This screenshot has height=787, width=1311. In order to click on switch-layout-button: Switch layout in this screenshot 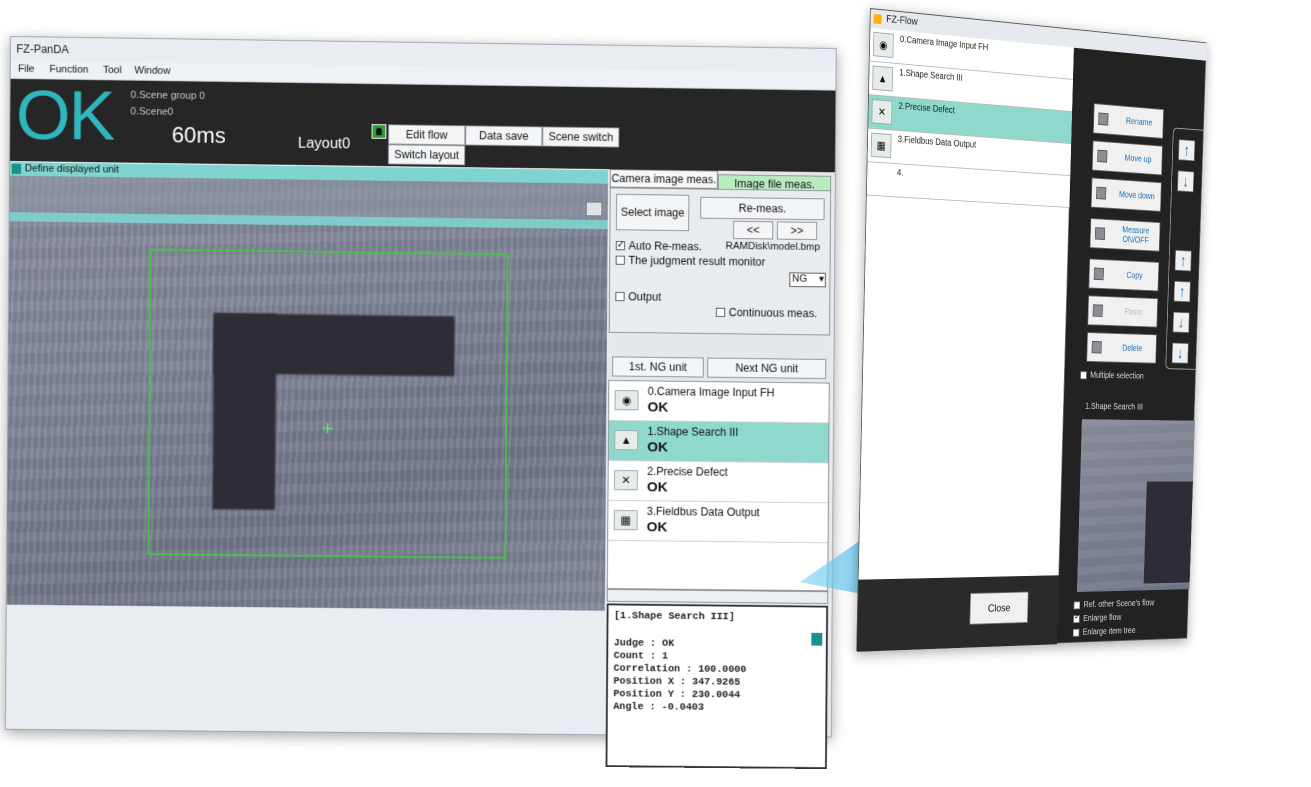, I will do `click(426, 155)`.